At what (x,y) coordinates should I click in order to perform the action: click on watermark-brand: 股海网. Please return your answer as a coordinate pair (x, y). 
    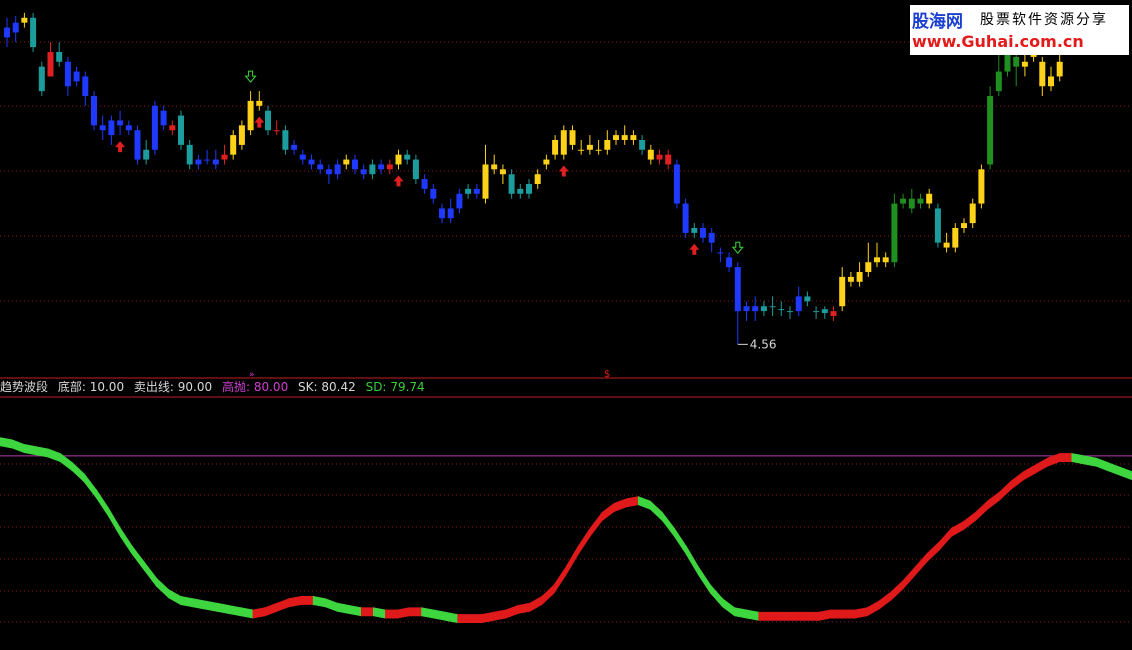
    Looking at the image, I should click on (937, 22).